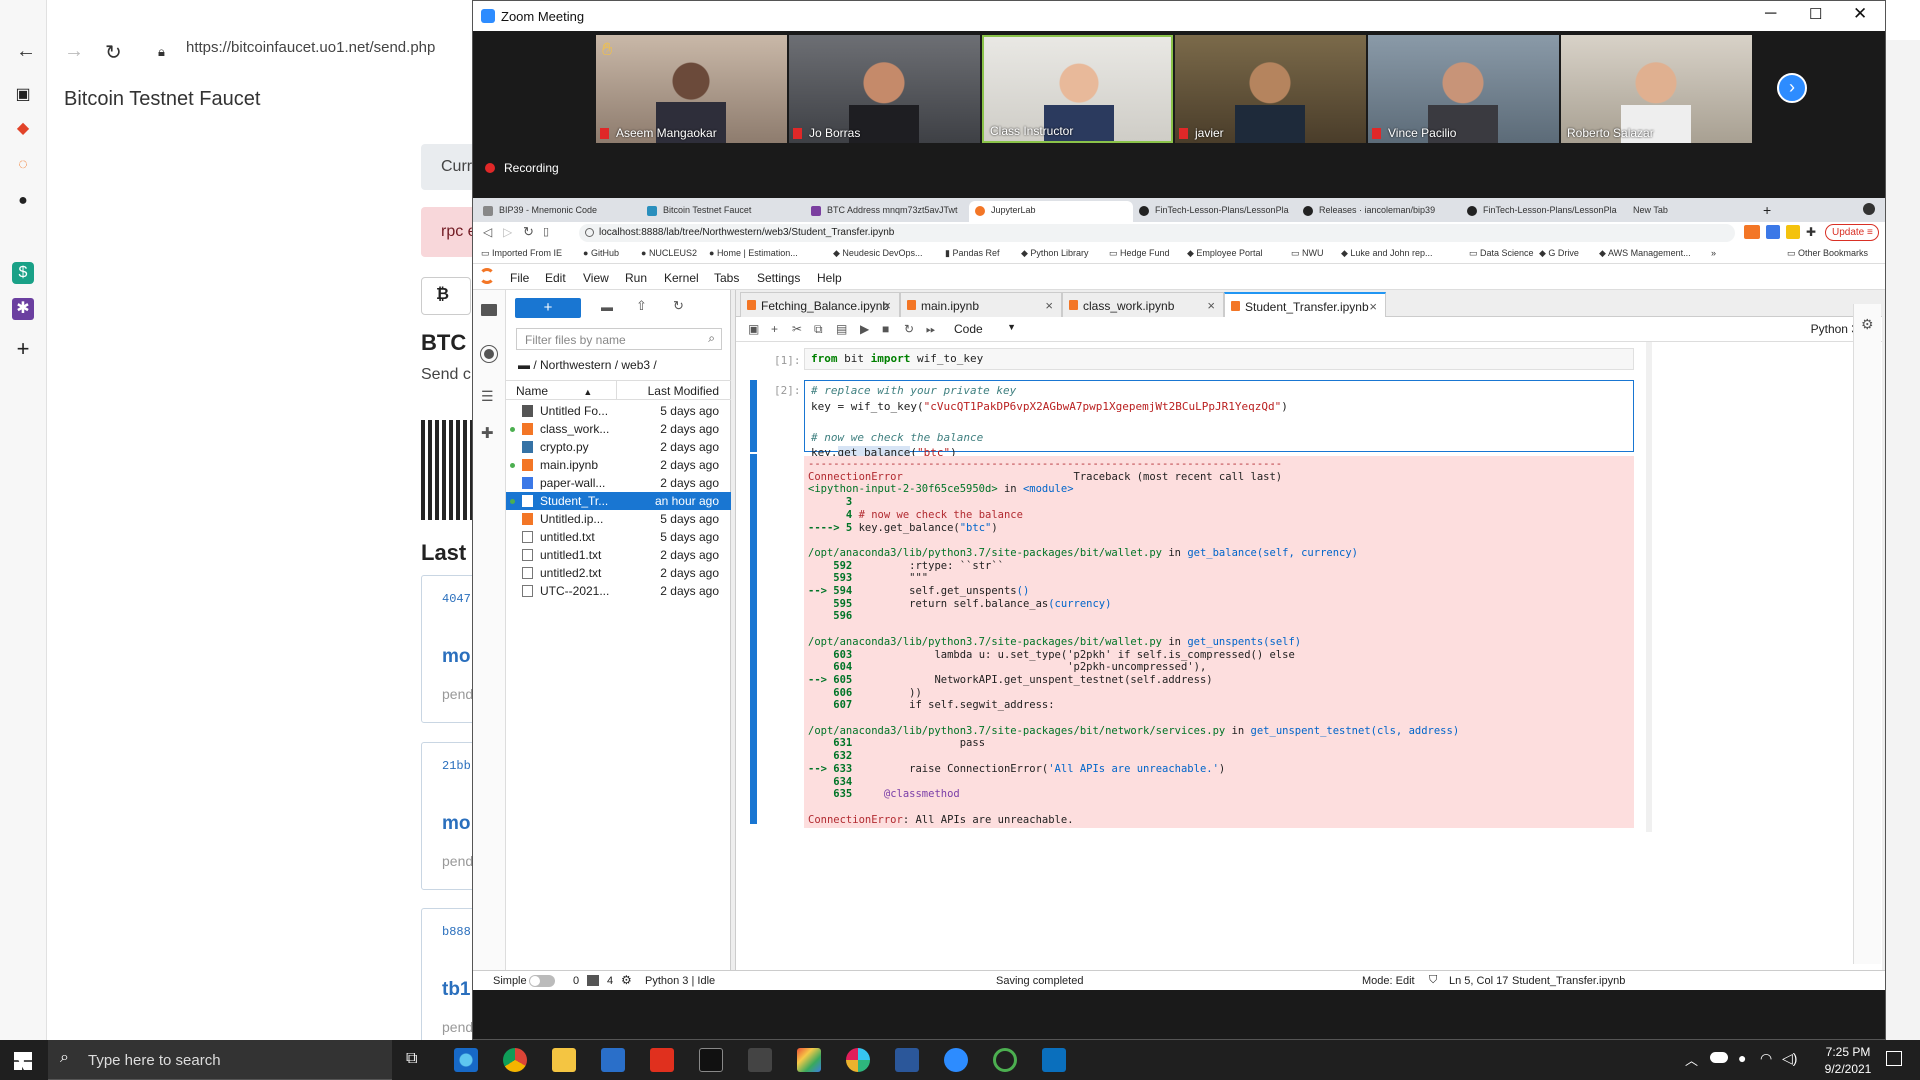 This screenshot has height=1080, width=1920. Describe the element at coordinates (601, 253) in the screenshot. I see `bookmark-item: ● GitHub` at that location.